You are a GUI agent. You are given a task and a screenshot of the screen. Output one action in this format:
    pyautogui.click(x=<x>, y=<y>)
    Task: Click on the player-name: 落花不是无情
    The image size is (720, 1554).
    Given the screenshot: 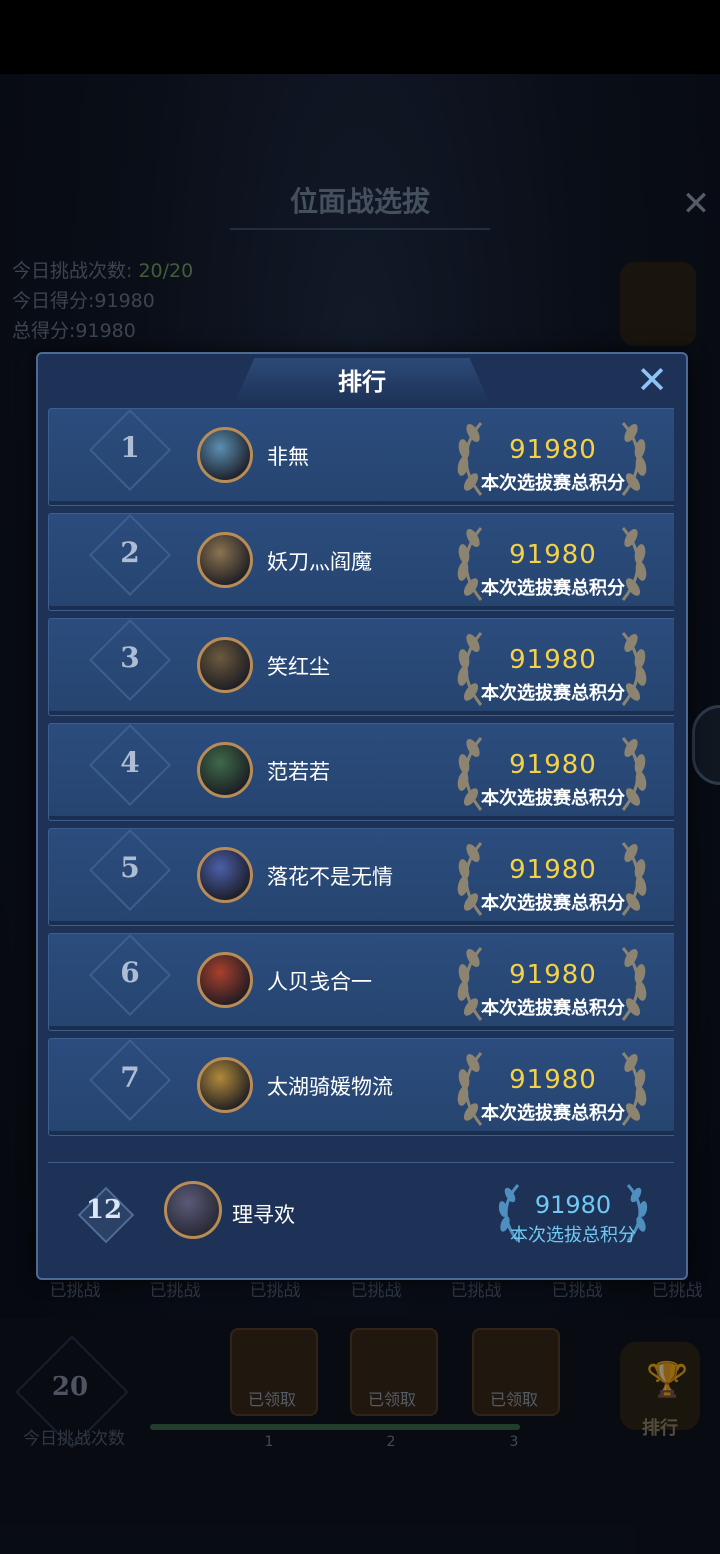 What is the action you would take?
    pyautogui.click(x=330, y=877)
    